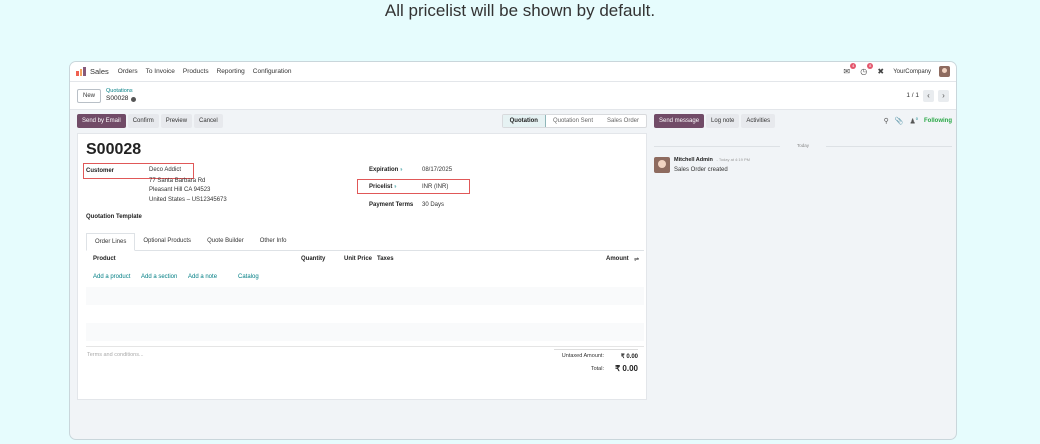  What do you see at coordinates (167, 241) in the screenshot?
I see `tab-optional-products: Optional Products` at bounding box center [167, 241].